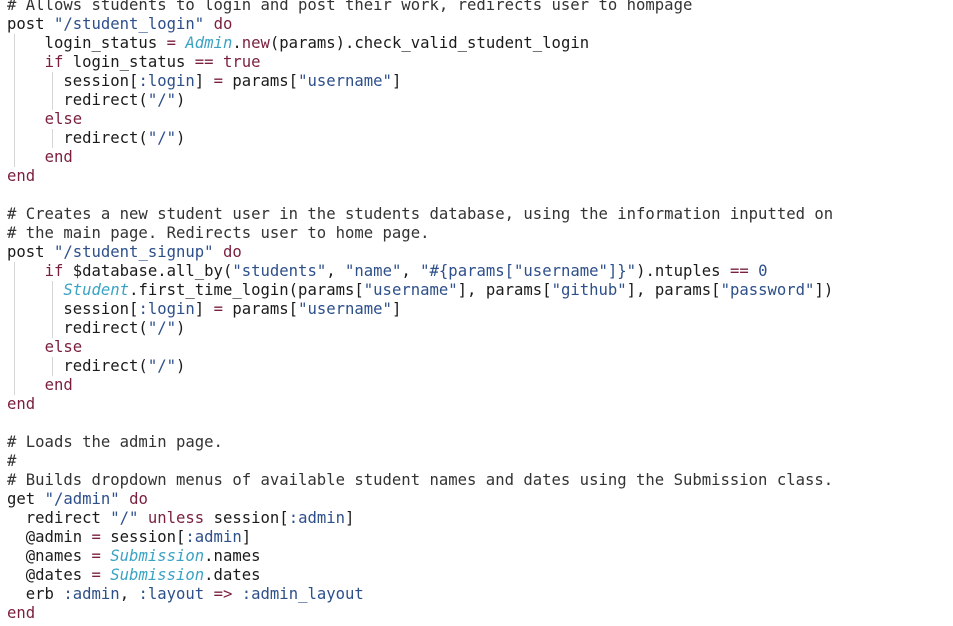 This screenshot has width=953, height=626. What do you see at coordinates (589, 290) in the screenshot?
I see `code-token-string: "github"` at bounding box center [589, 290].